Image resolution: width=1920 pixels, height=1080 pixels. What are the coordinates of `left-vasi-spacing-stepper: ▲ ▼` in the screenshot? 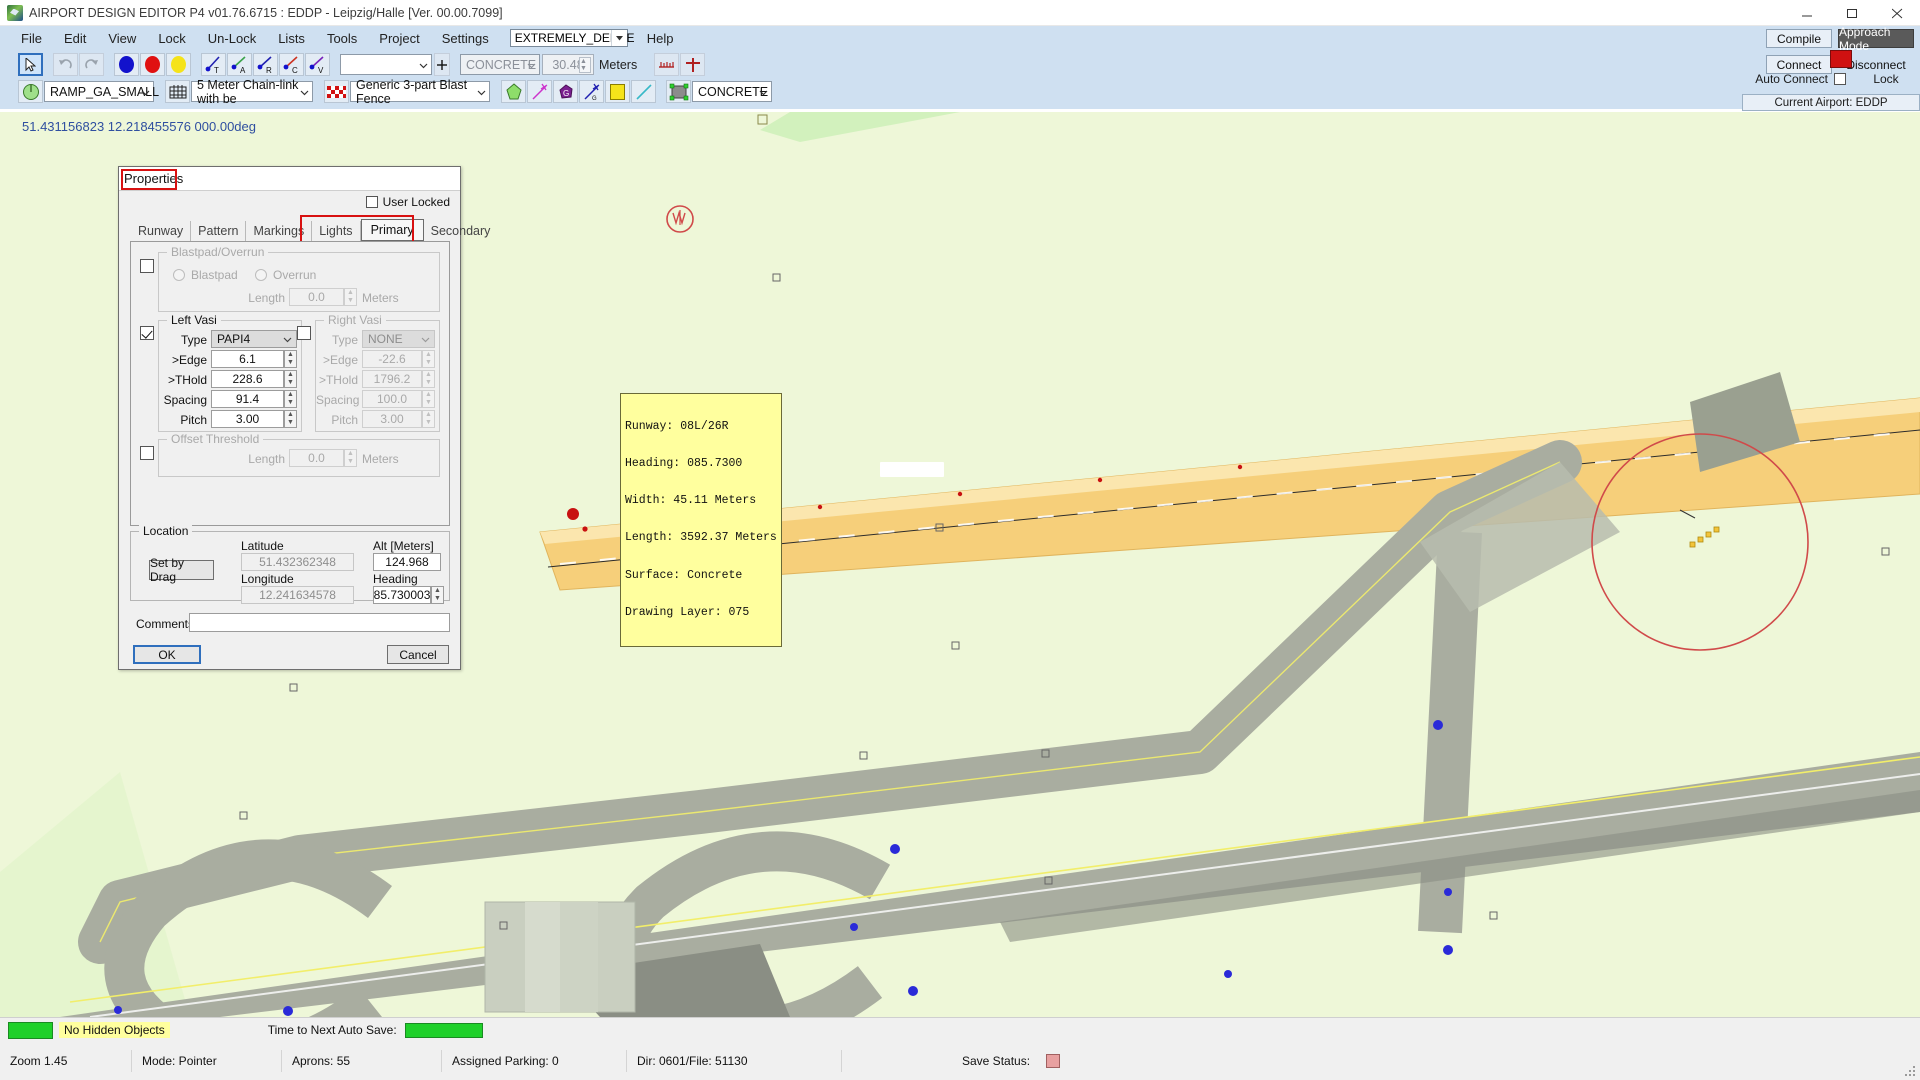 It's located at (290, 399).